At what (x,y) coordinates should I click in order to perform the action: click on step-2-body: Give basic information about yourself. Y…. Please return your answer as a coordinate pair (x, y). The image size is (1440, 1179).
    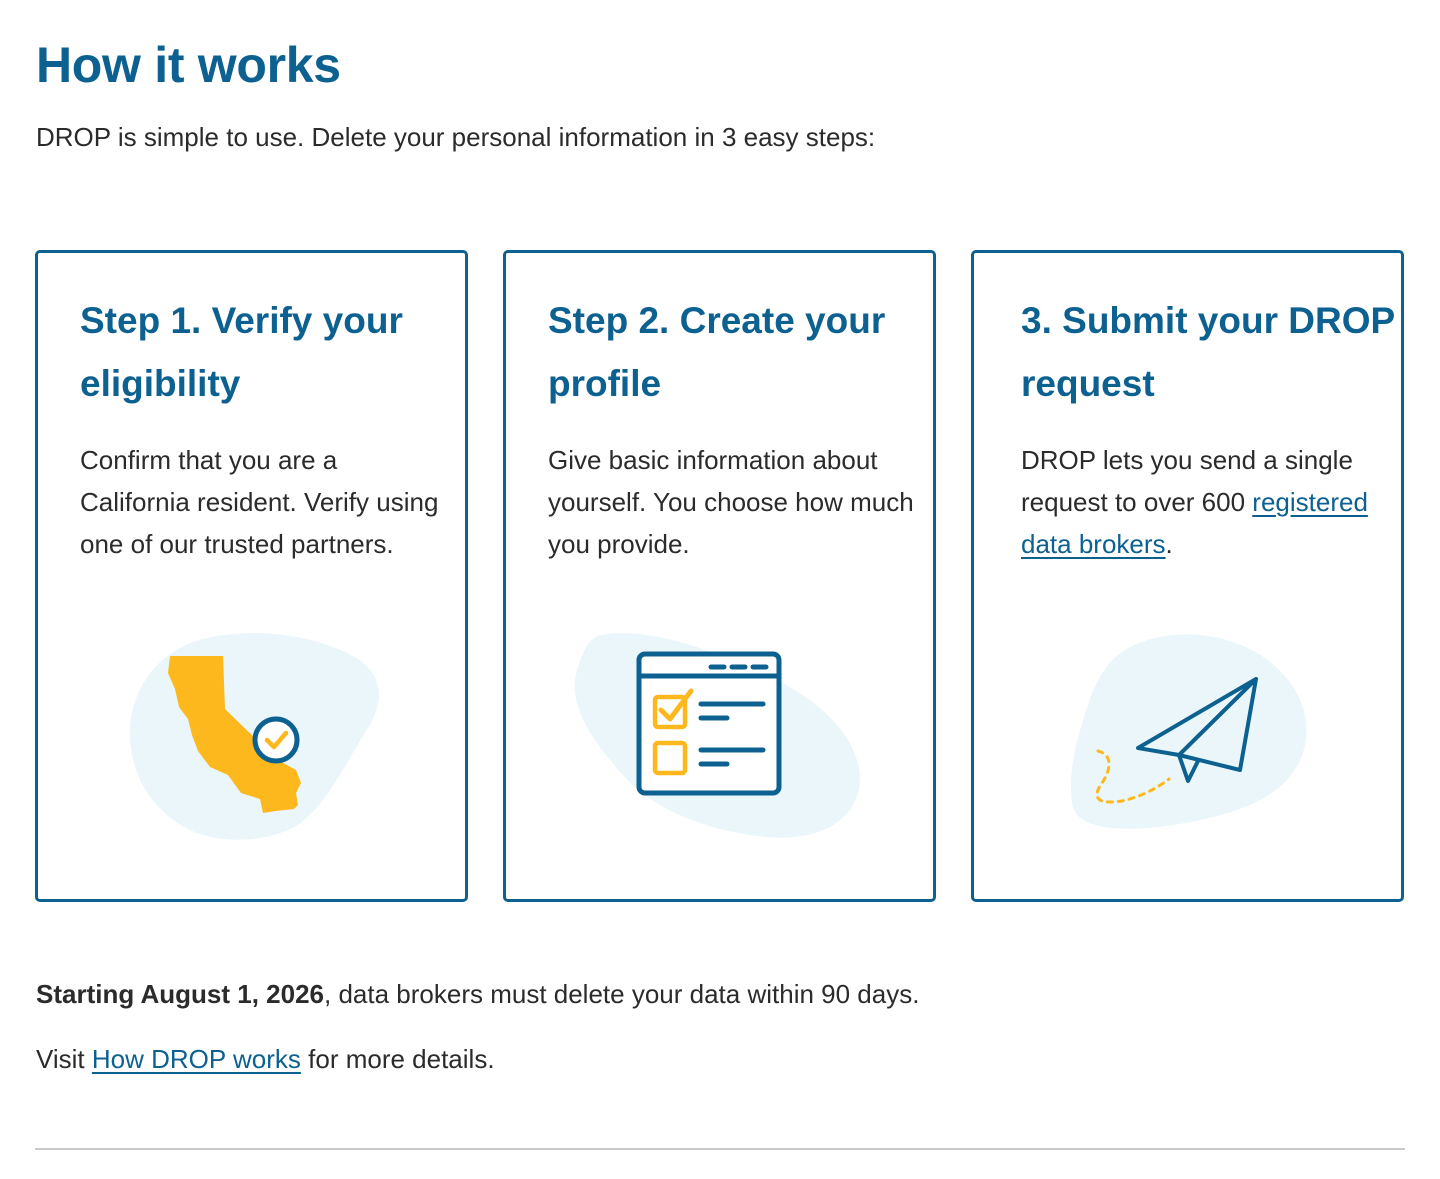
    Looking at the image, I should click on (731, 502).